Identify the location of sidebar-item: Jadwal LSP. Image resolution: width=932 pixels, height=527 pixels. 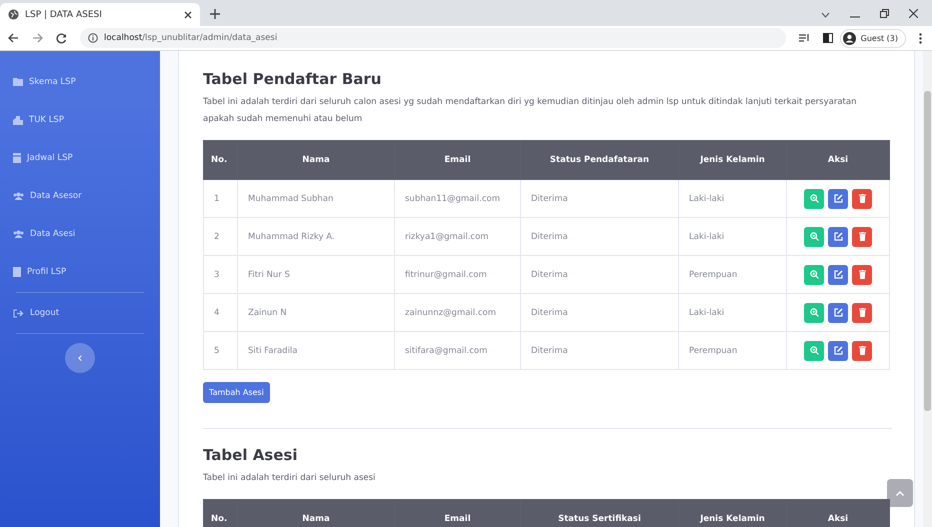
(80, 158).